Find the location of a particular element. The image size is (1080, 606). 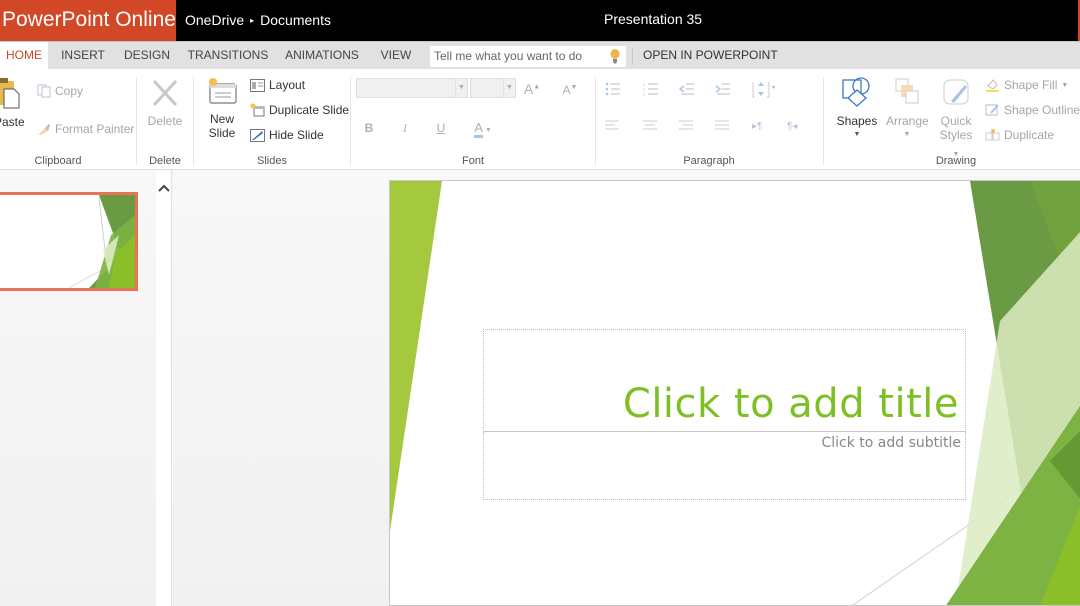

subtitle-placeholder: Click to add subtitle is located at coordinates (724, 466).